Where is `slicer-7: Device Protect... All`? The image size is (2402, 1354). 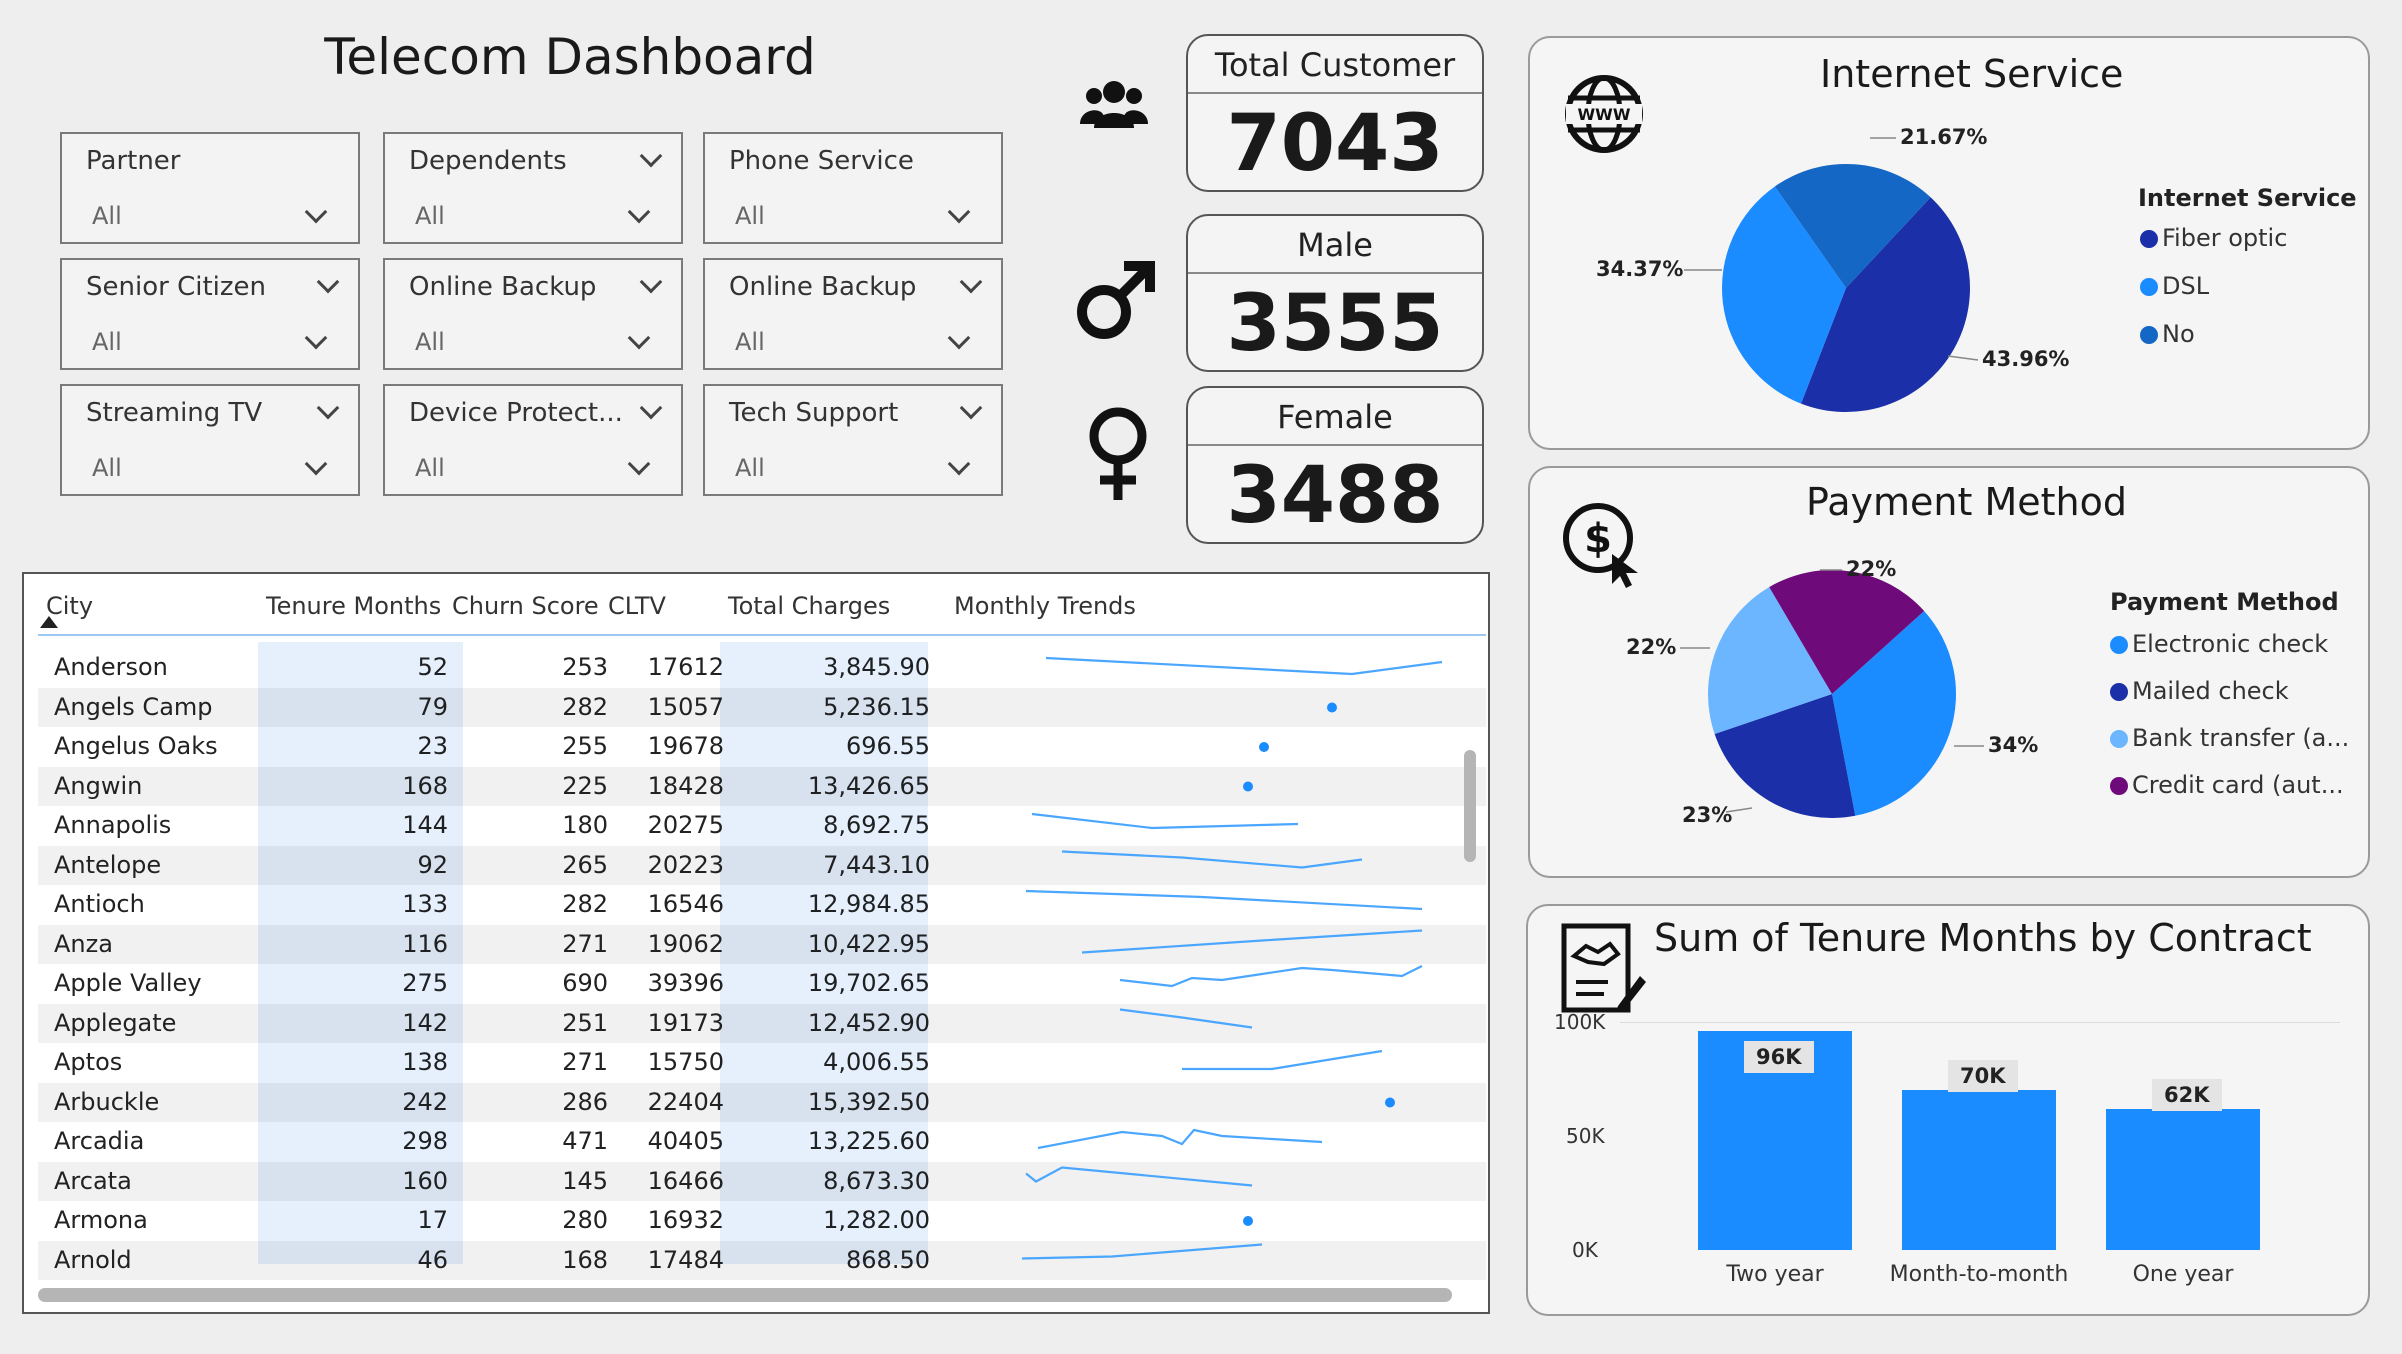
slicer-7: Device Protect... All is located at coordinates (533, 440).